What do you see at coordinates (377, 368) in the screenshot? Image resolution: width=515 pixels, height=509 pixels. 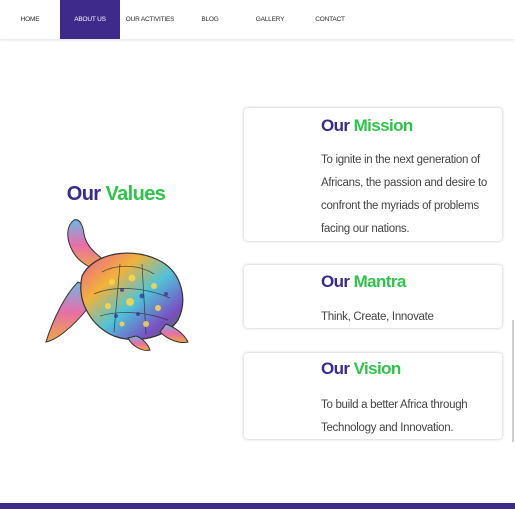 I see `vision-heading-highlight: Vision` at bounding box center [377, 368].